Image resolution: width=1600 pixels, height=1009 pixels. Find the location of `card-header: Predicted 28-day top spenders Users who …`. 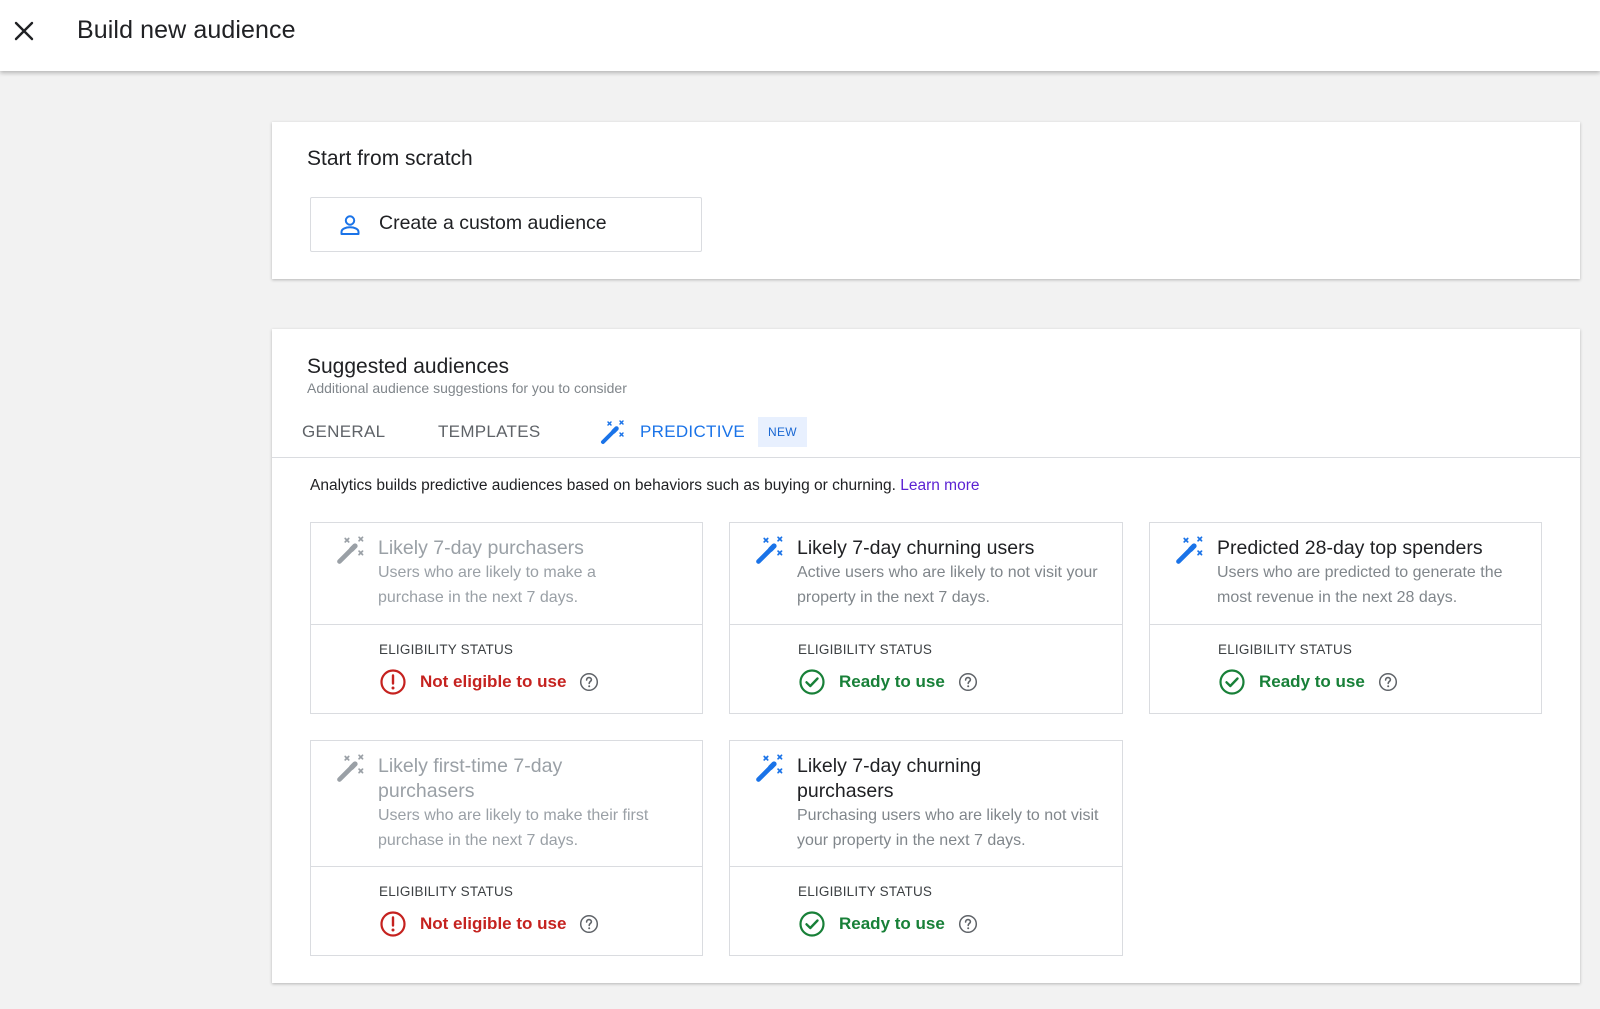

card-header: Predicted 28-day top spenders Users who … is located at coordinates (1345, 574).